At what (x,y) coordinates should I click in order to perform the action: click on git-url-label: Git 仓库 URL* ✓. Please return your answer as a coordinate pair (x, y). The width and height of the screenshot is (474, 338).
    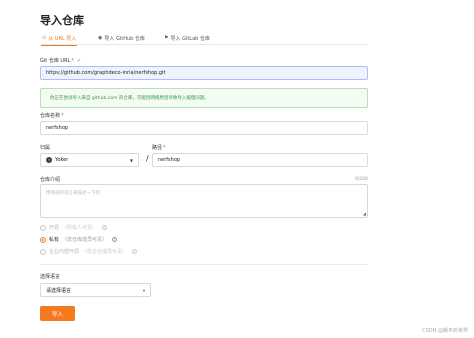
    Looking at the image, I should click on (61, 61).